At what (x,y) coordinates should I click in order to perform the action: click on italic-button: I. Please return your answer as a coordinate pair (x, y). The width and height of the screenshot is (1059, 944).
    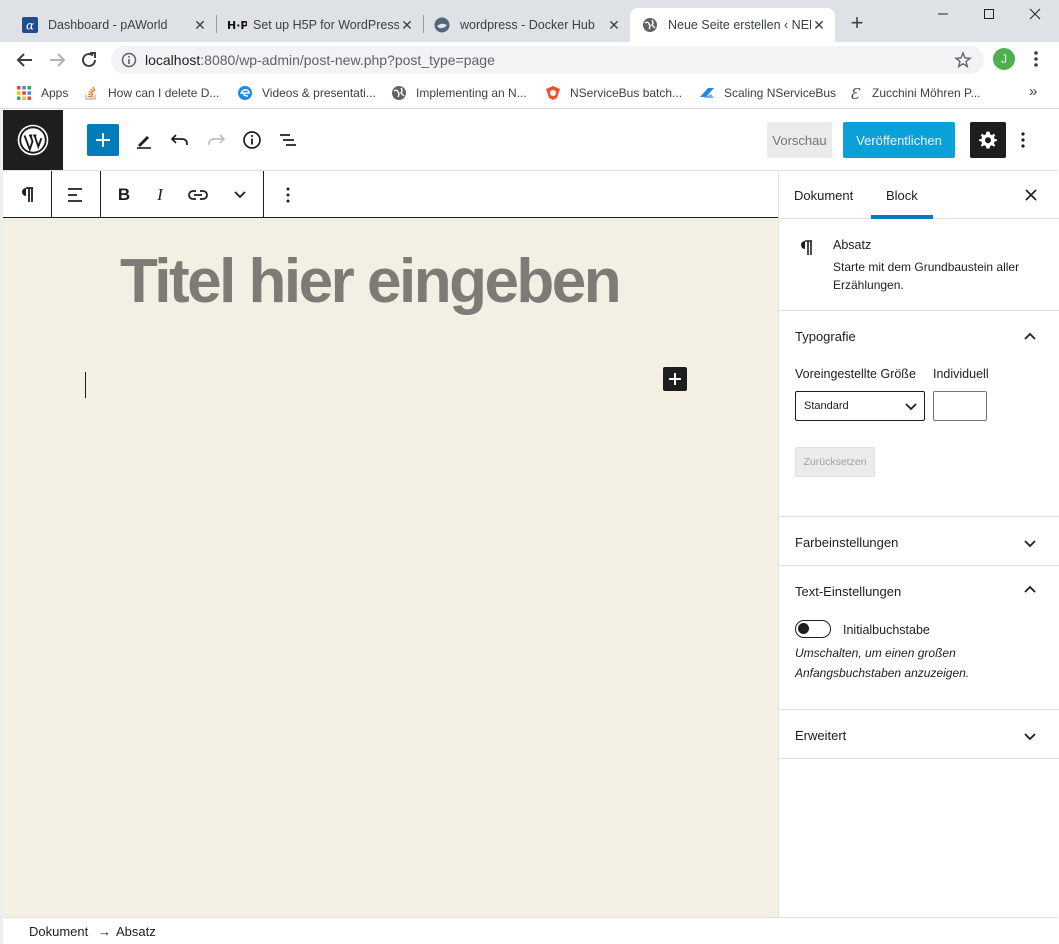
    Looking at the image, I should click on (160, 195).